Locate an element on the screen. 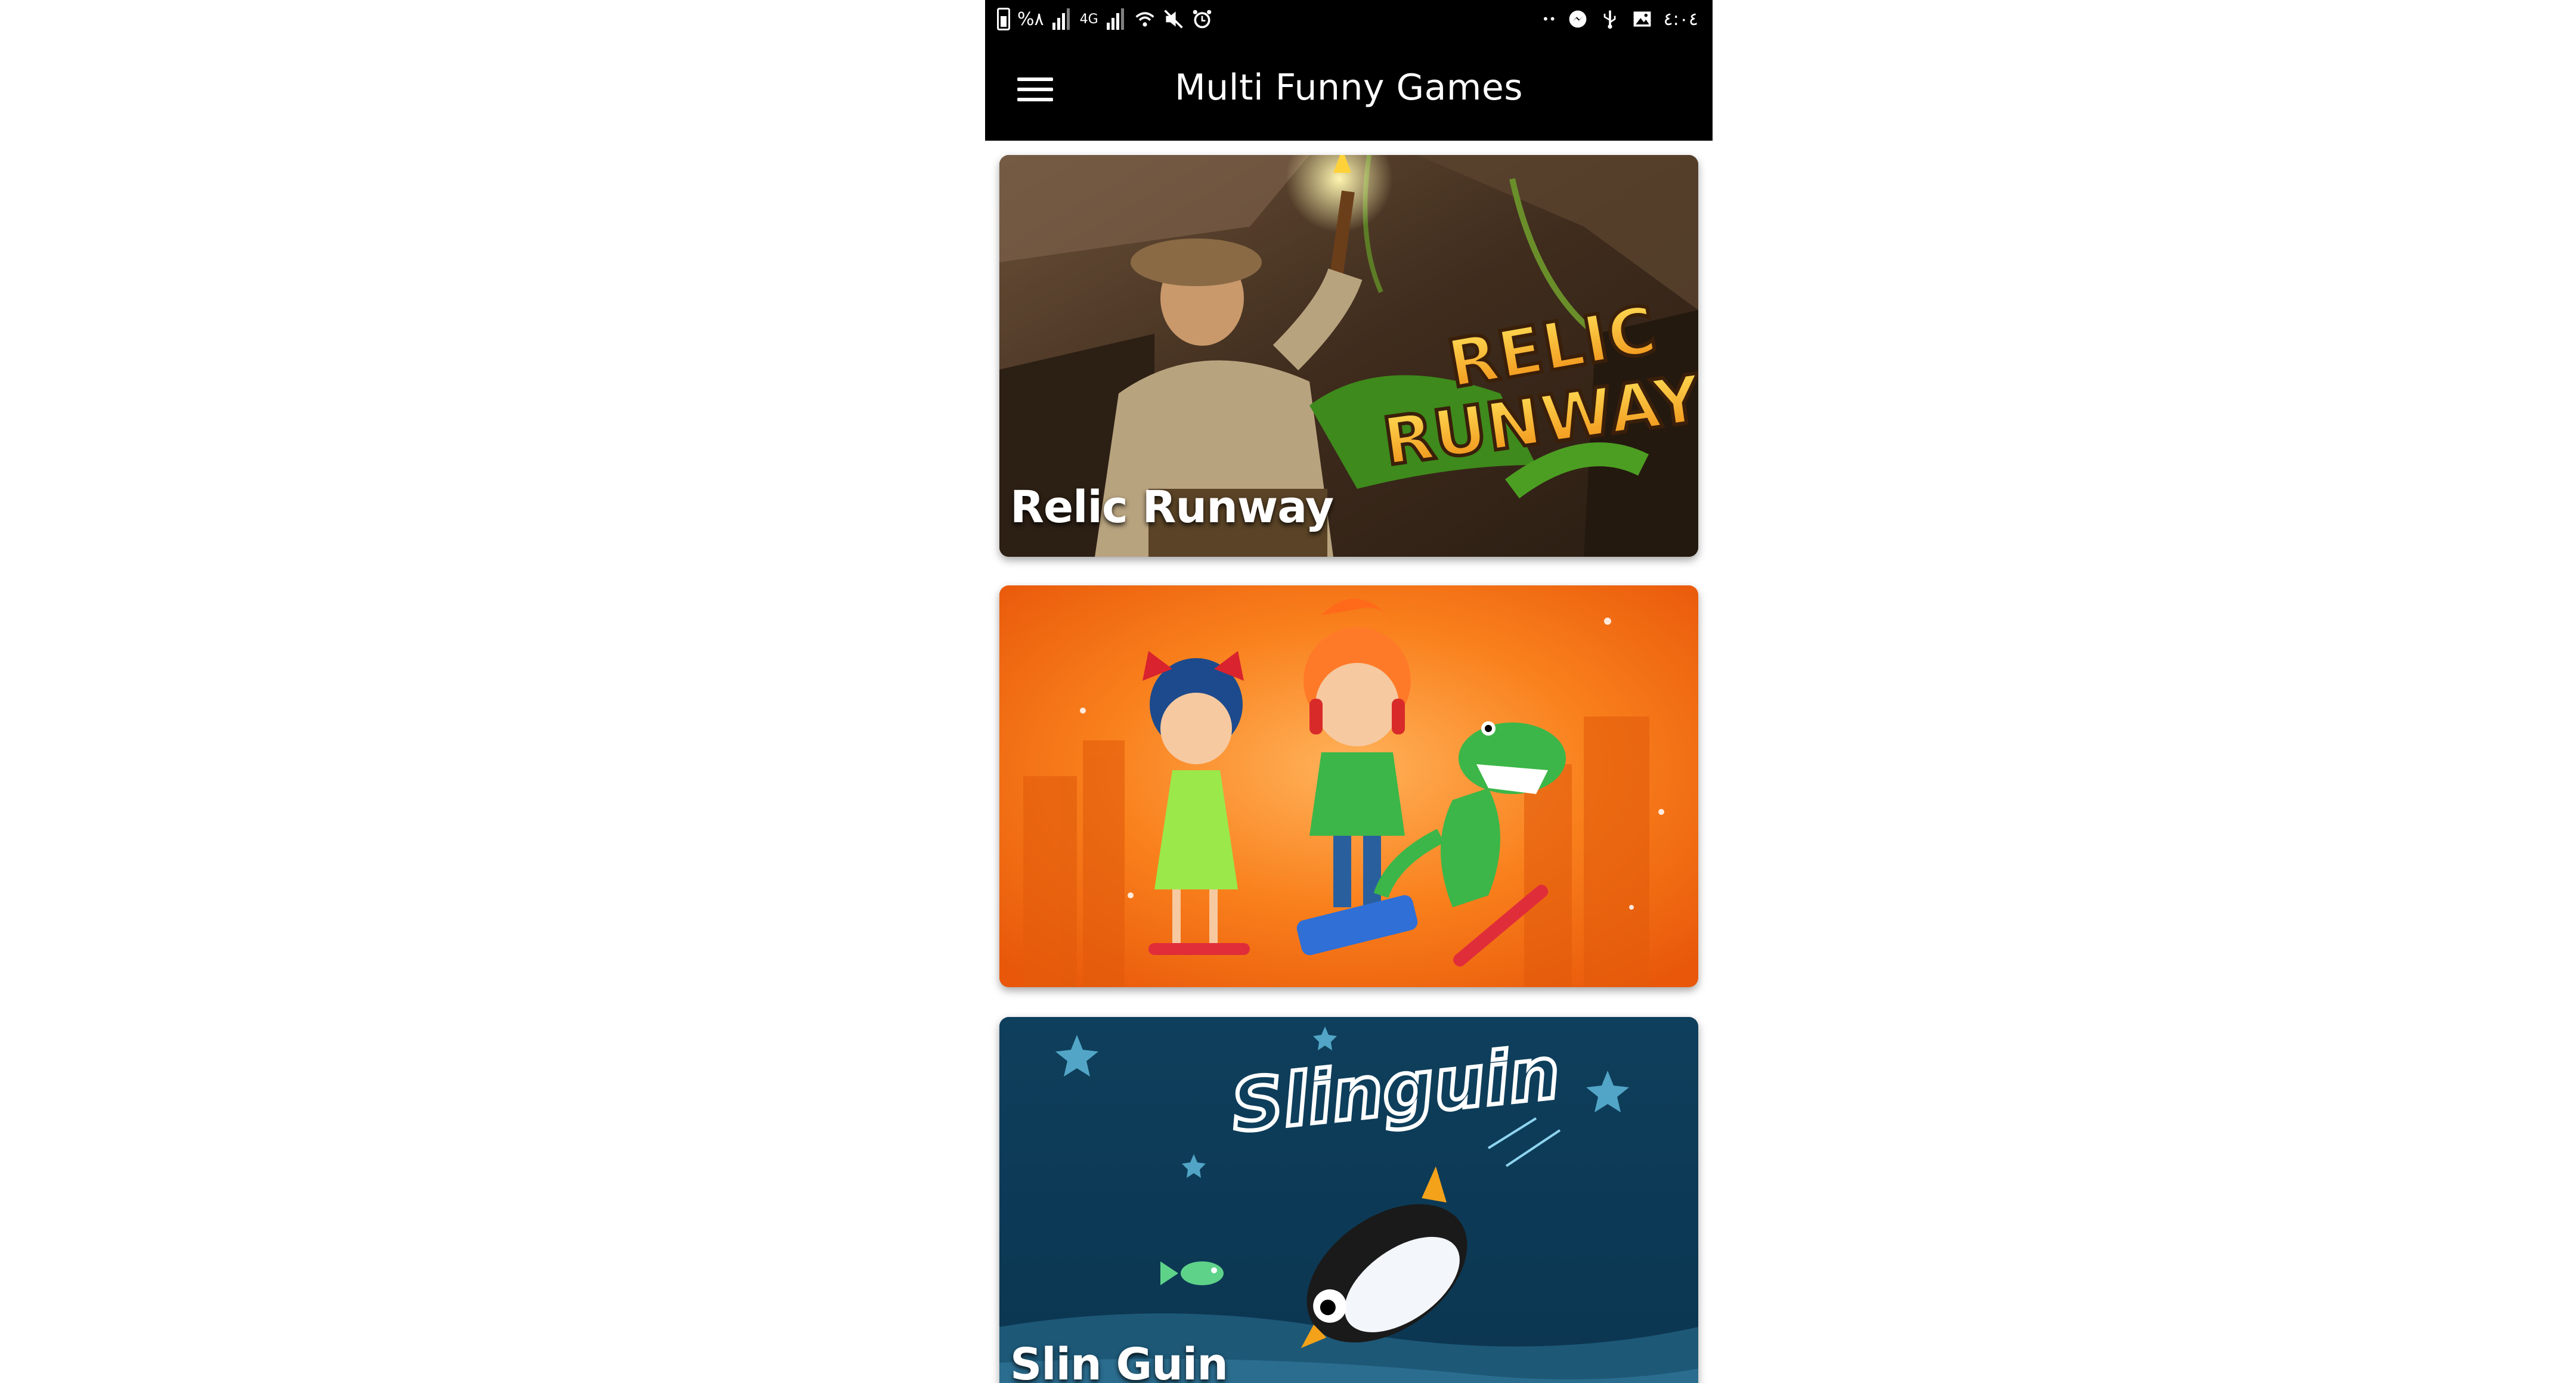  slin-guin-artwork: Slinguin is located at coordinates (1349, 1200).